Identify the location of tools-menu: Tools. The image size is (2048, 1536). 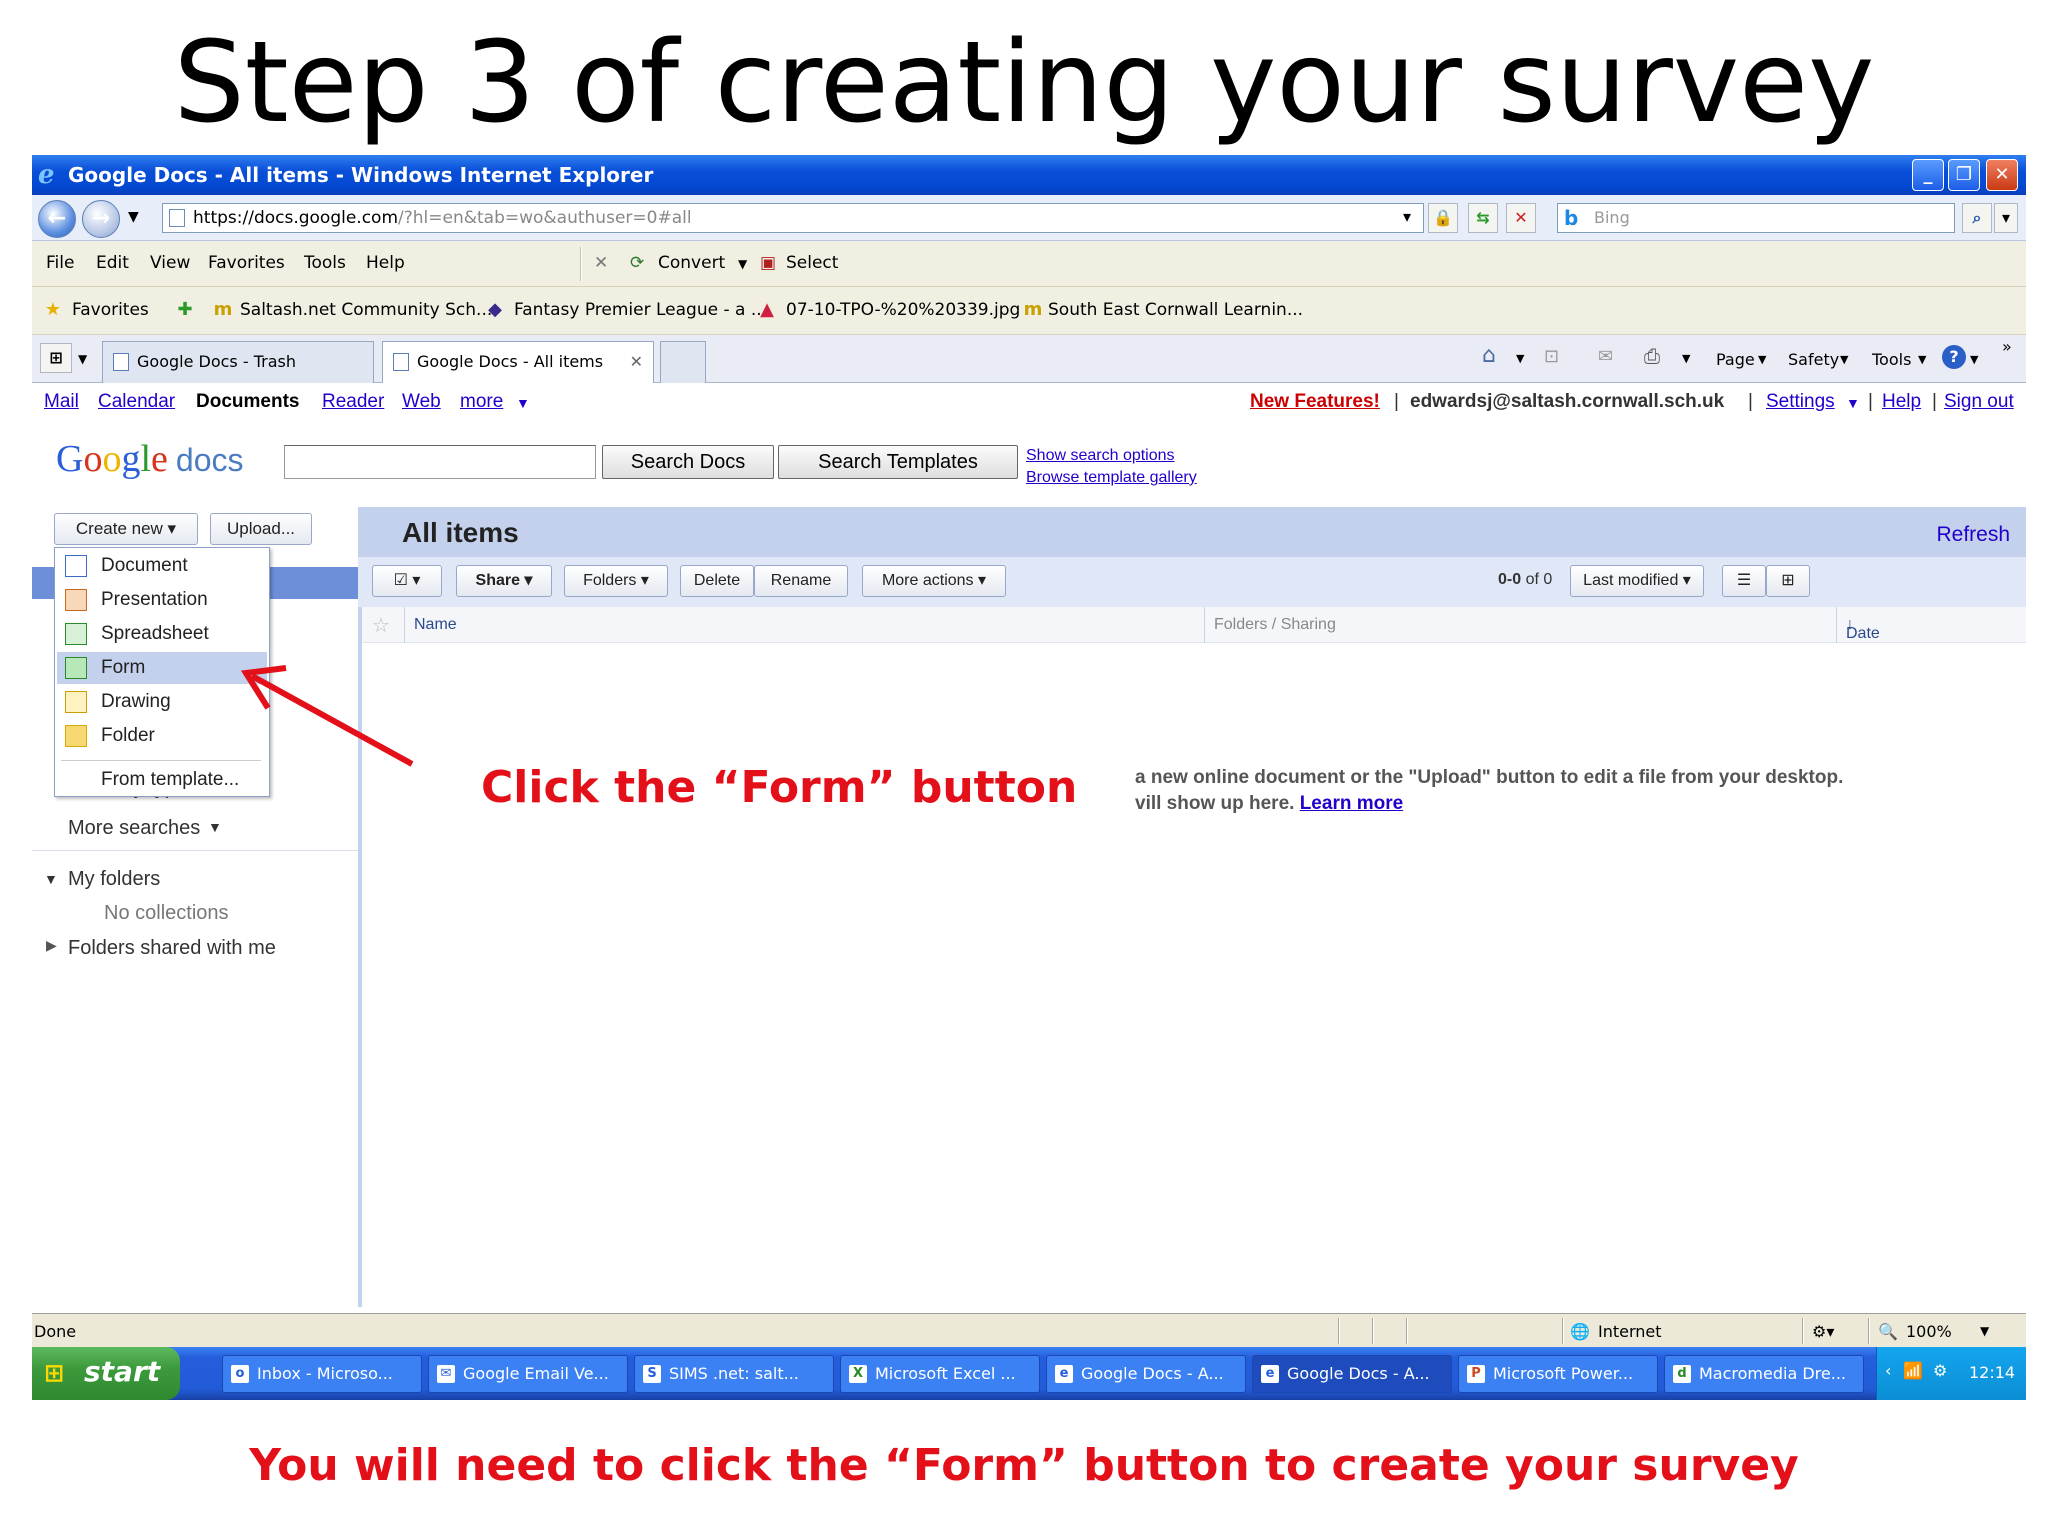
(1891, 359).